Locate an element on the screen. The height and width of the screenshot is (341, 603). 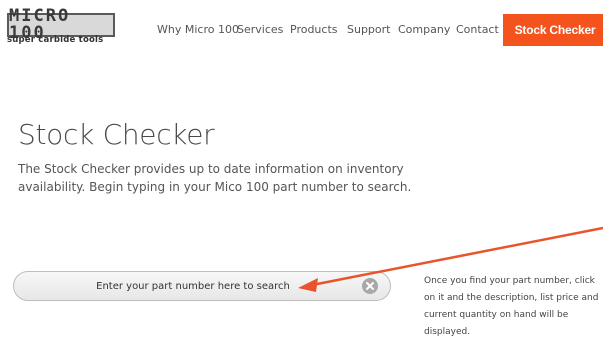
nav-item-services: Services is located at coordinates (260, 29).